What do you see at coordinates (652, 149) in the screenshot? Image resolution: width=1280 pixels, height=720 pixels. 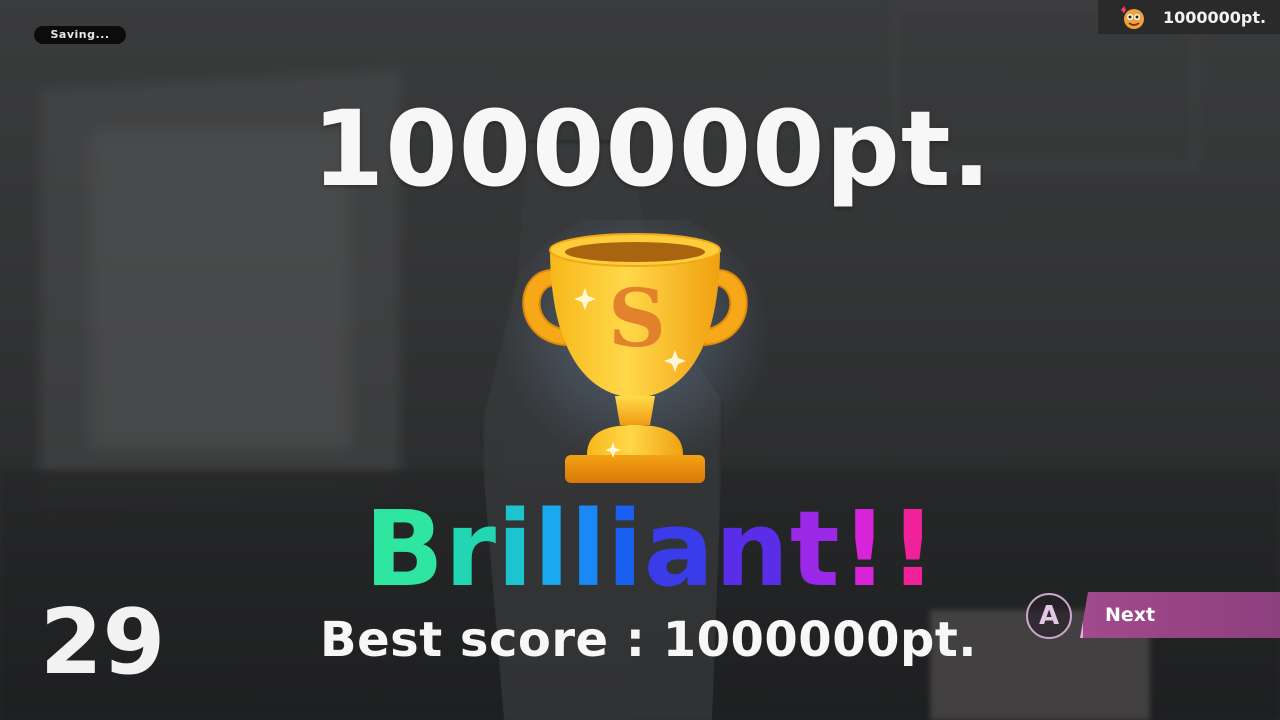 I see `main-score: 1000000pt.` at bounding box center [652, 149].